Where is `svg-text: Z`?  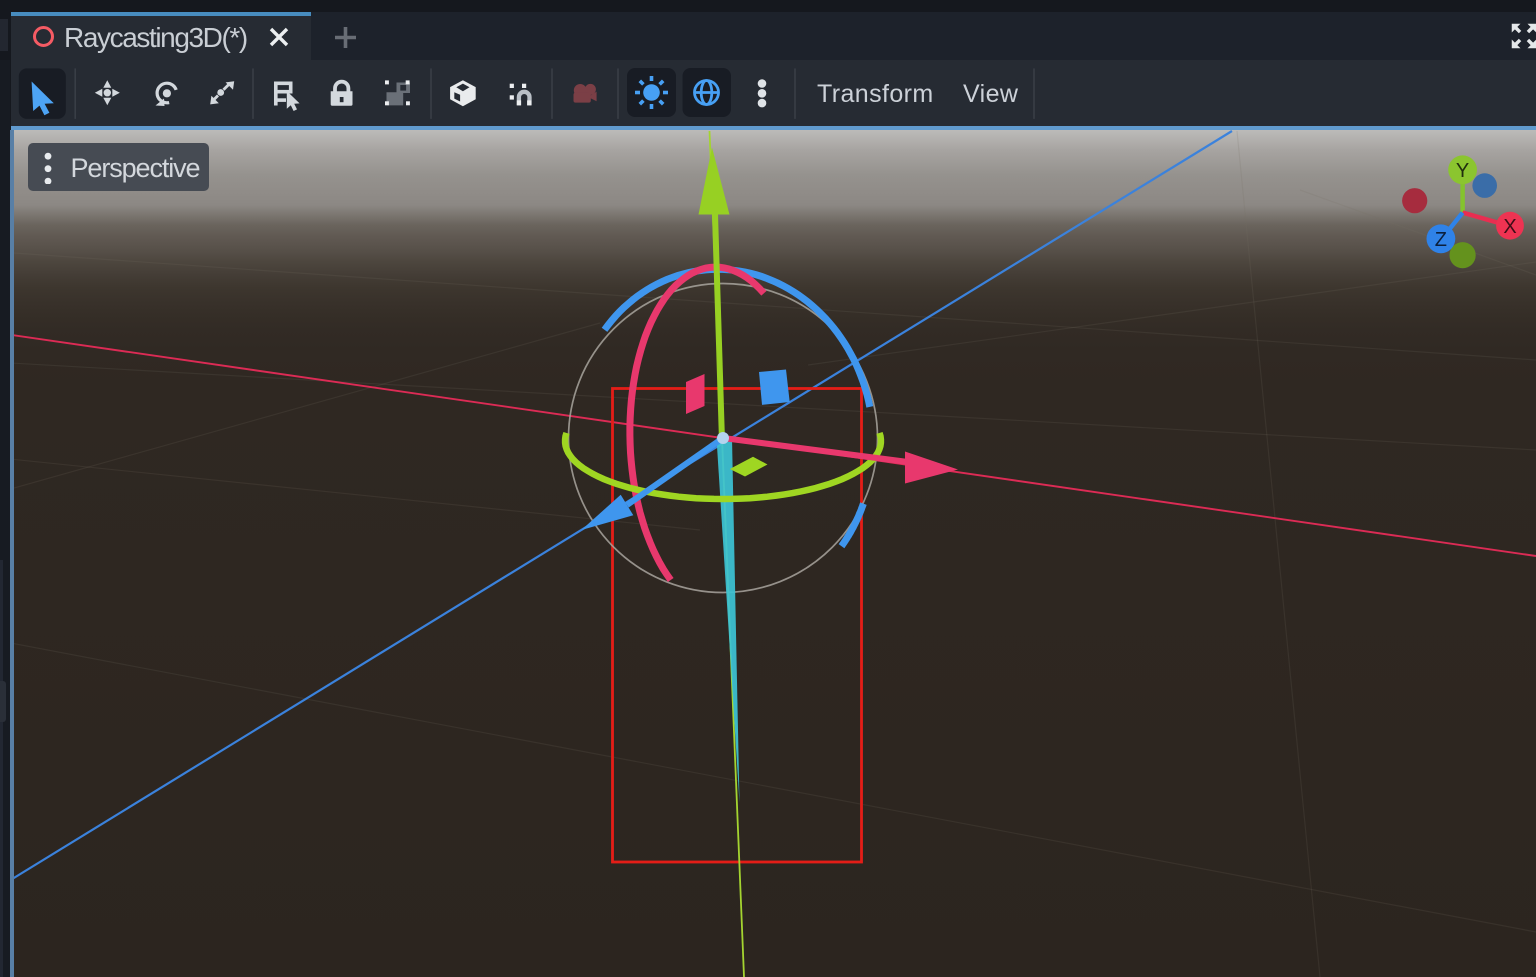 svg-text: Z is located at coordinates (1440, 240).